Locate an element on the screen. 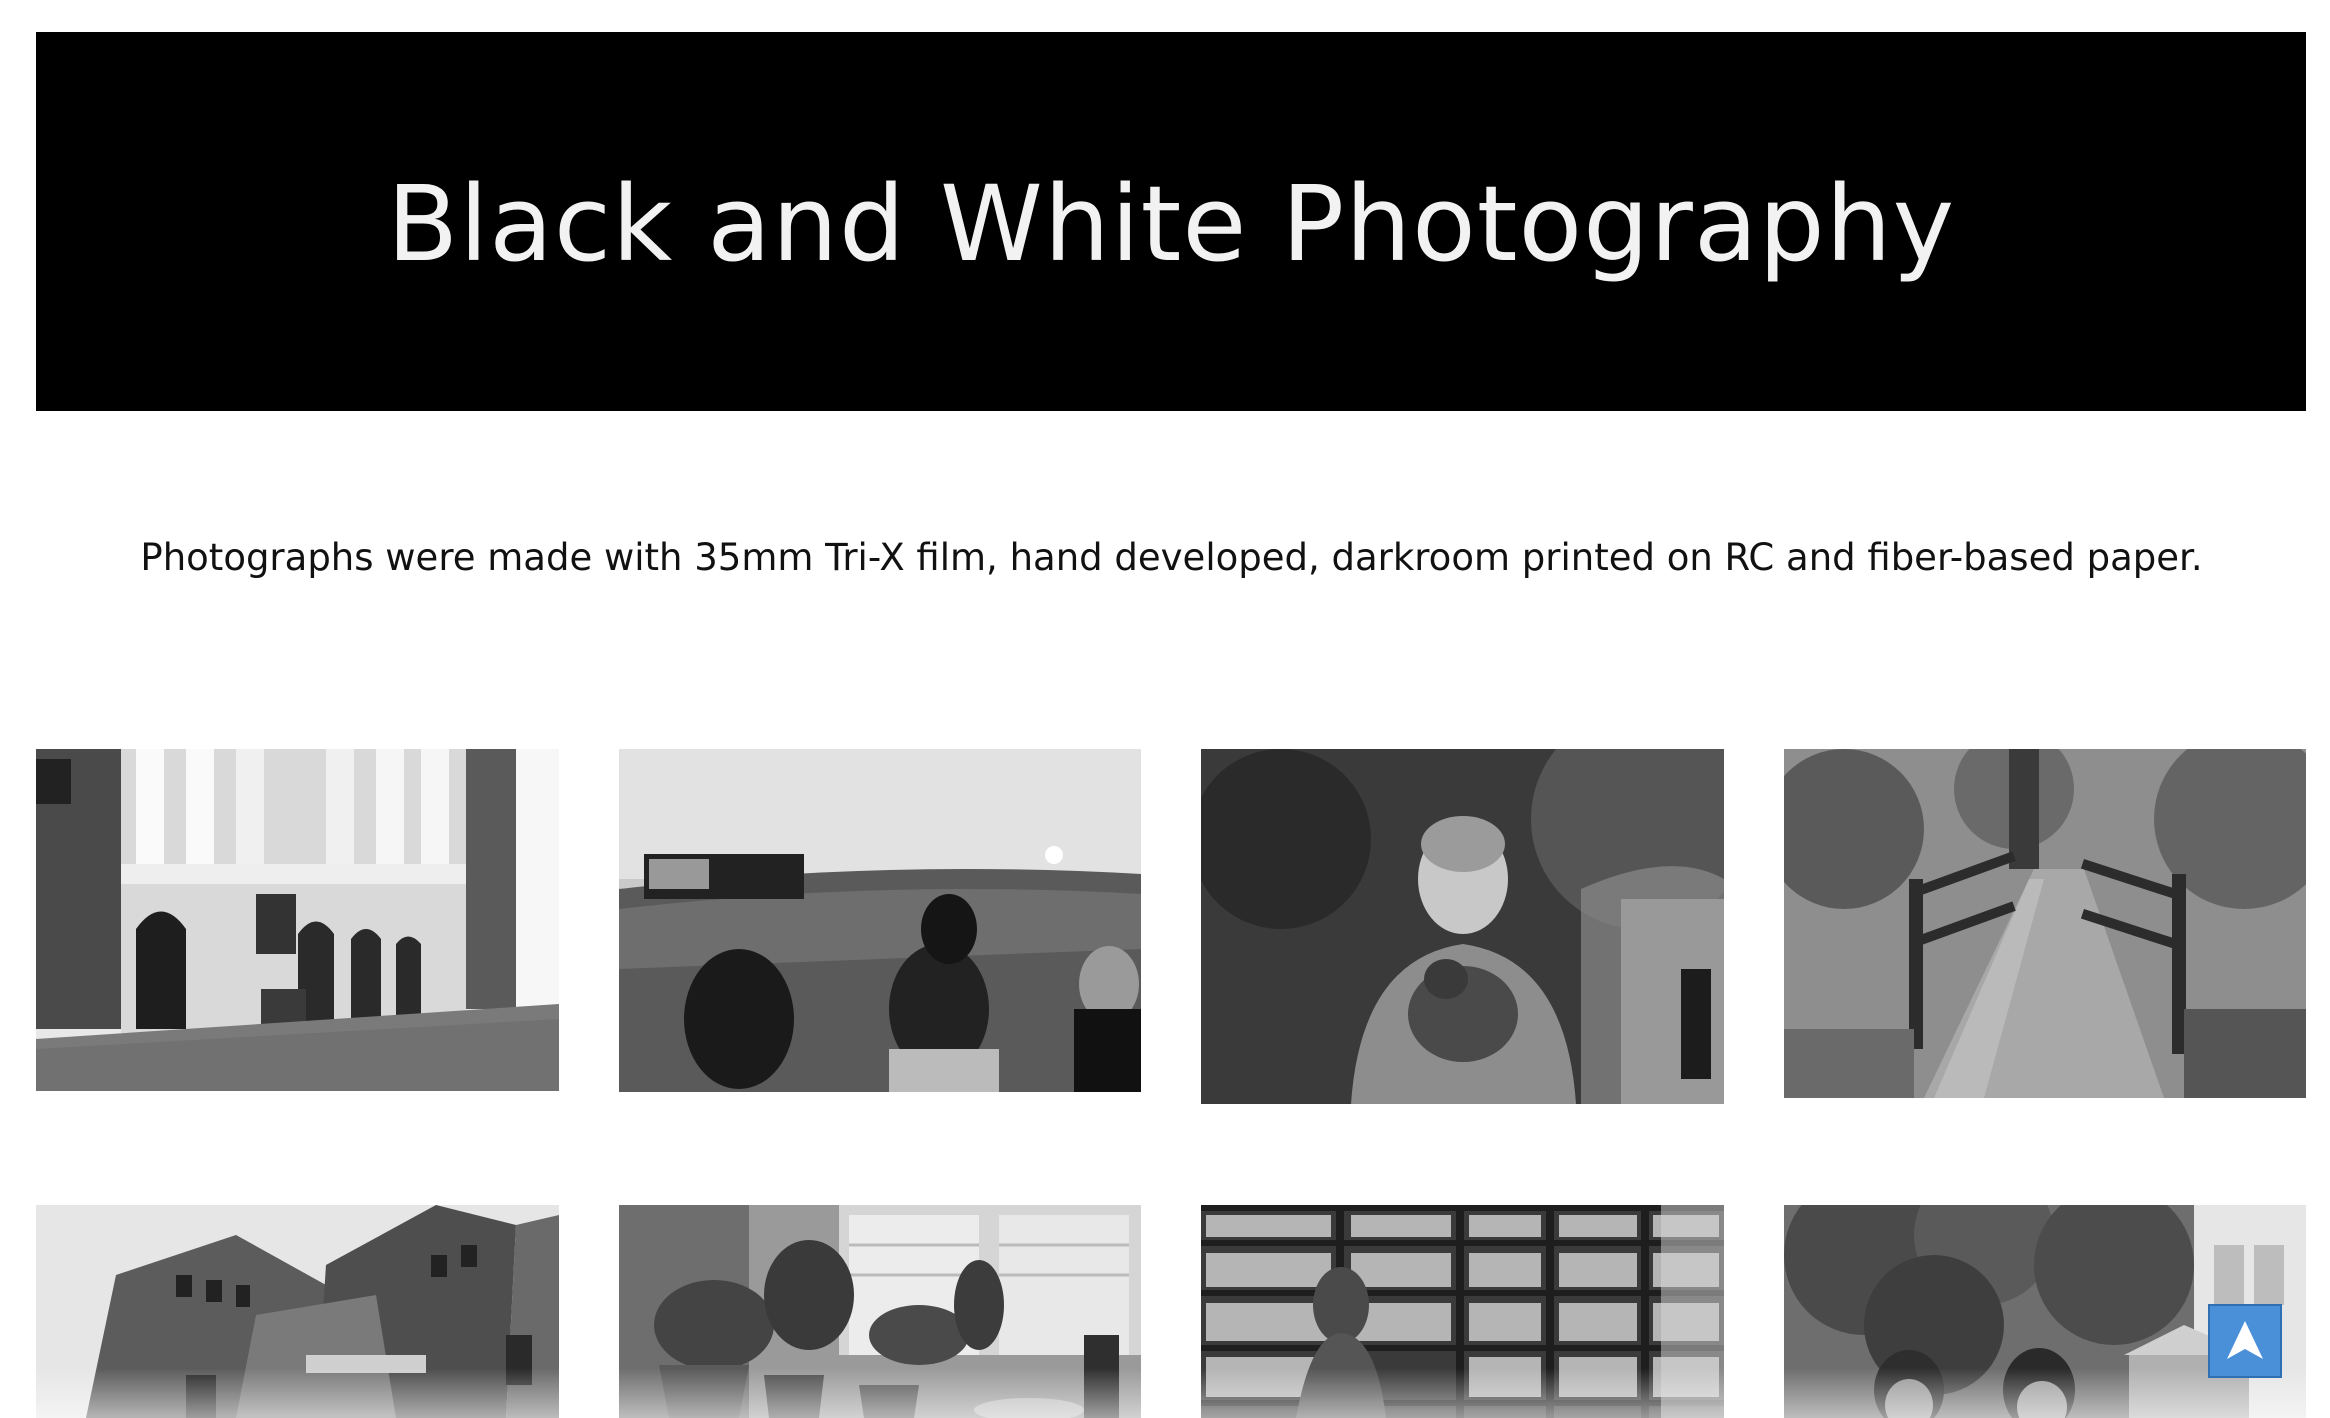  gallery-photo-person-with-cat is located at coordinates (1462, 926).